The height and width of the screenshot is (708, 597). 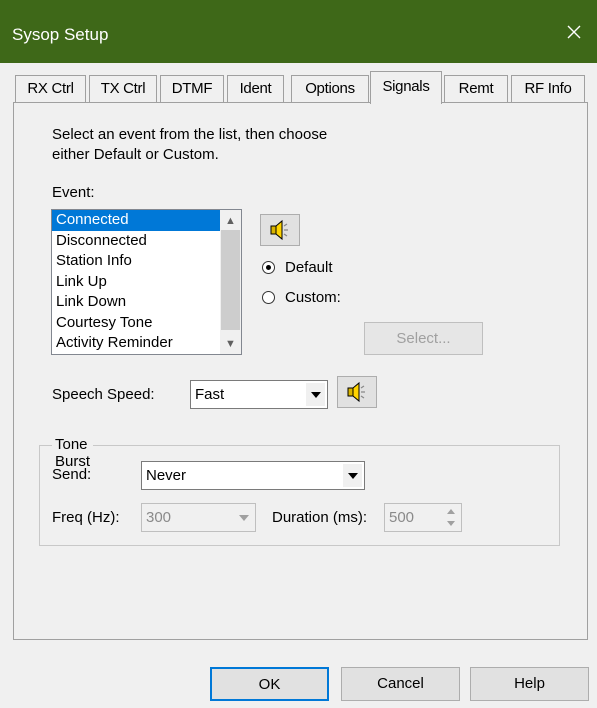 I want to click on freq-label: Freq (Hz):, so click(x=86, y=517).